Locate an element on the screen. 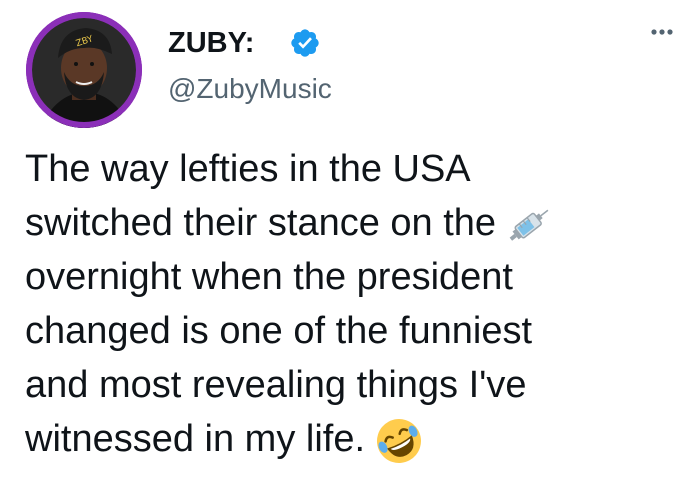  tweet-line: switched their stance on the is located at coordinates (350, 223).